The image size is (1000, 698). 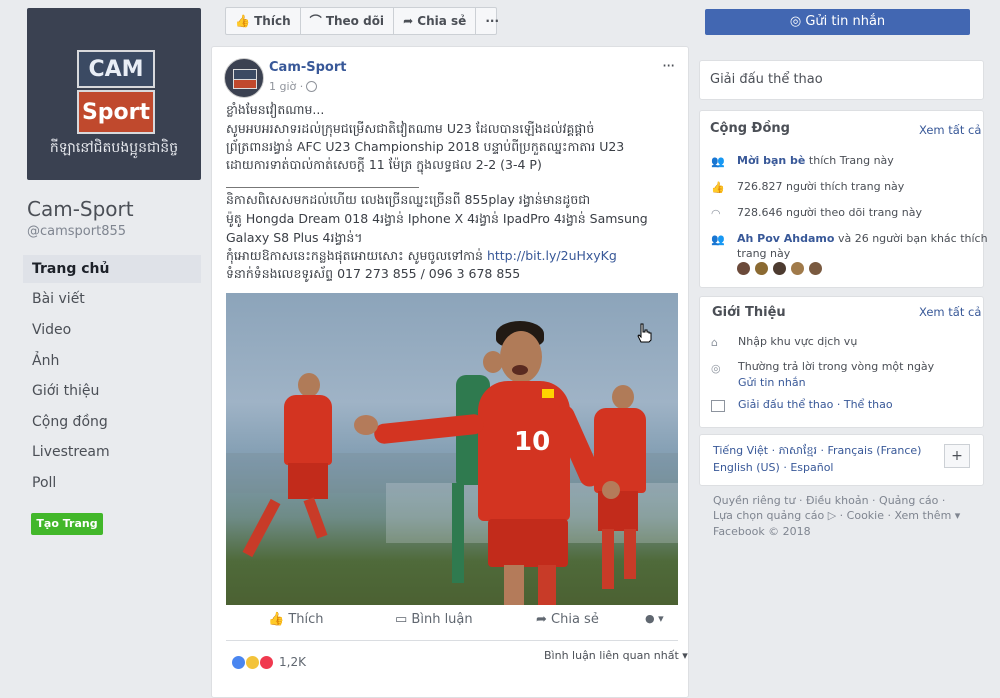 What do you see at coordinates (348, 21) in the screenshot?
I see `follow-page-button: ⌒ Theo dõi` at bounding box center [348, 21].